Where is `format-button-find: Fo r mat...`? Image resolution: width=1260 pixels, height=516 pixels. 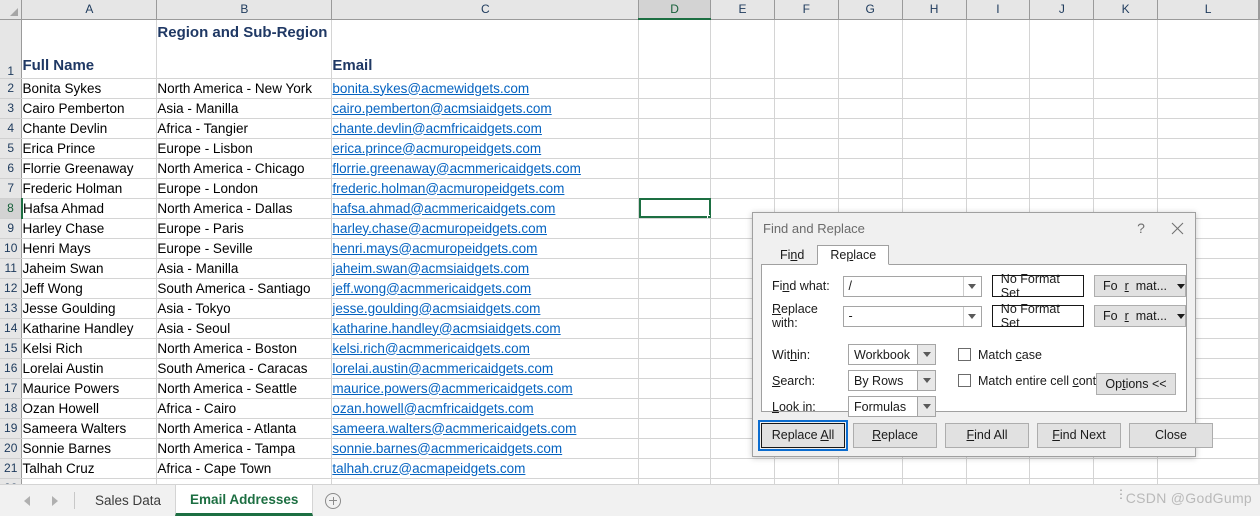
format-button-find: Fo r mat... is located at coordinates (1140, 286).